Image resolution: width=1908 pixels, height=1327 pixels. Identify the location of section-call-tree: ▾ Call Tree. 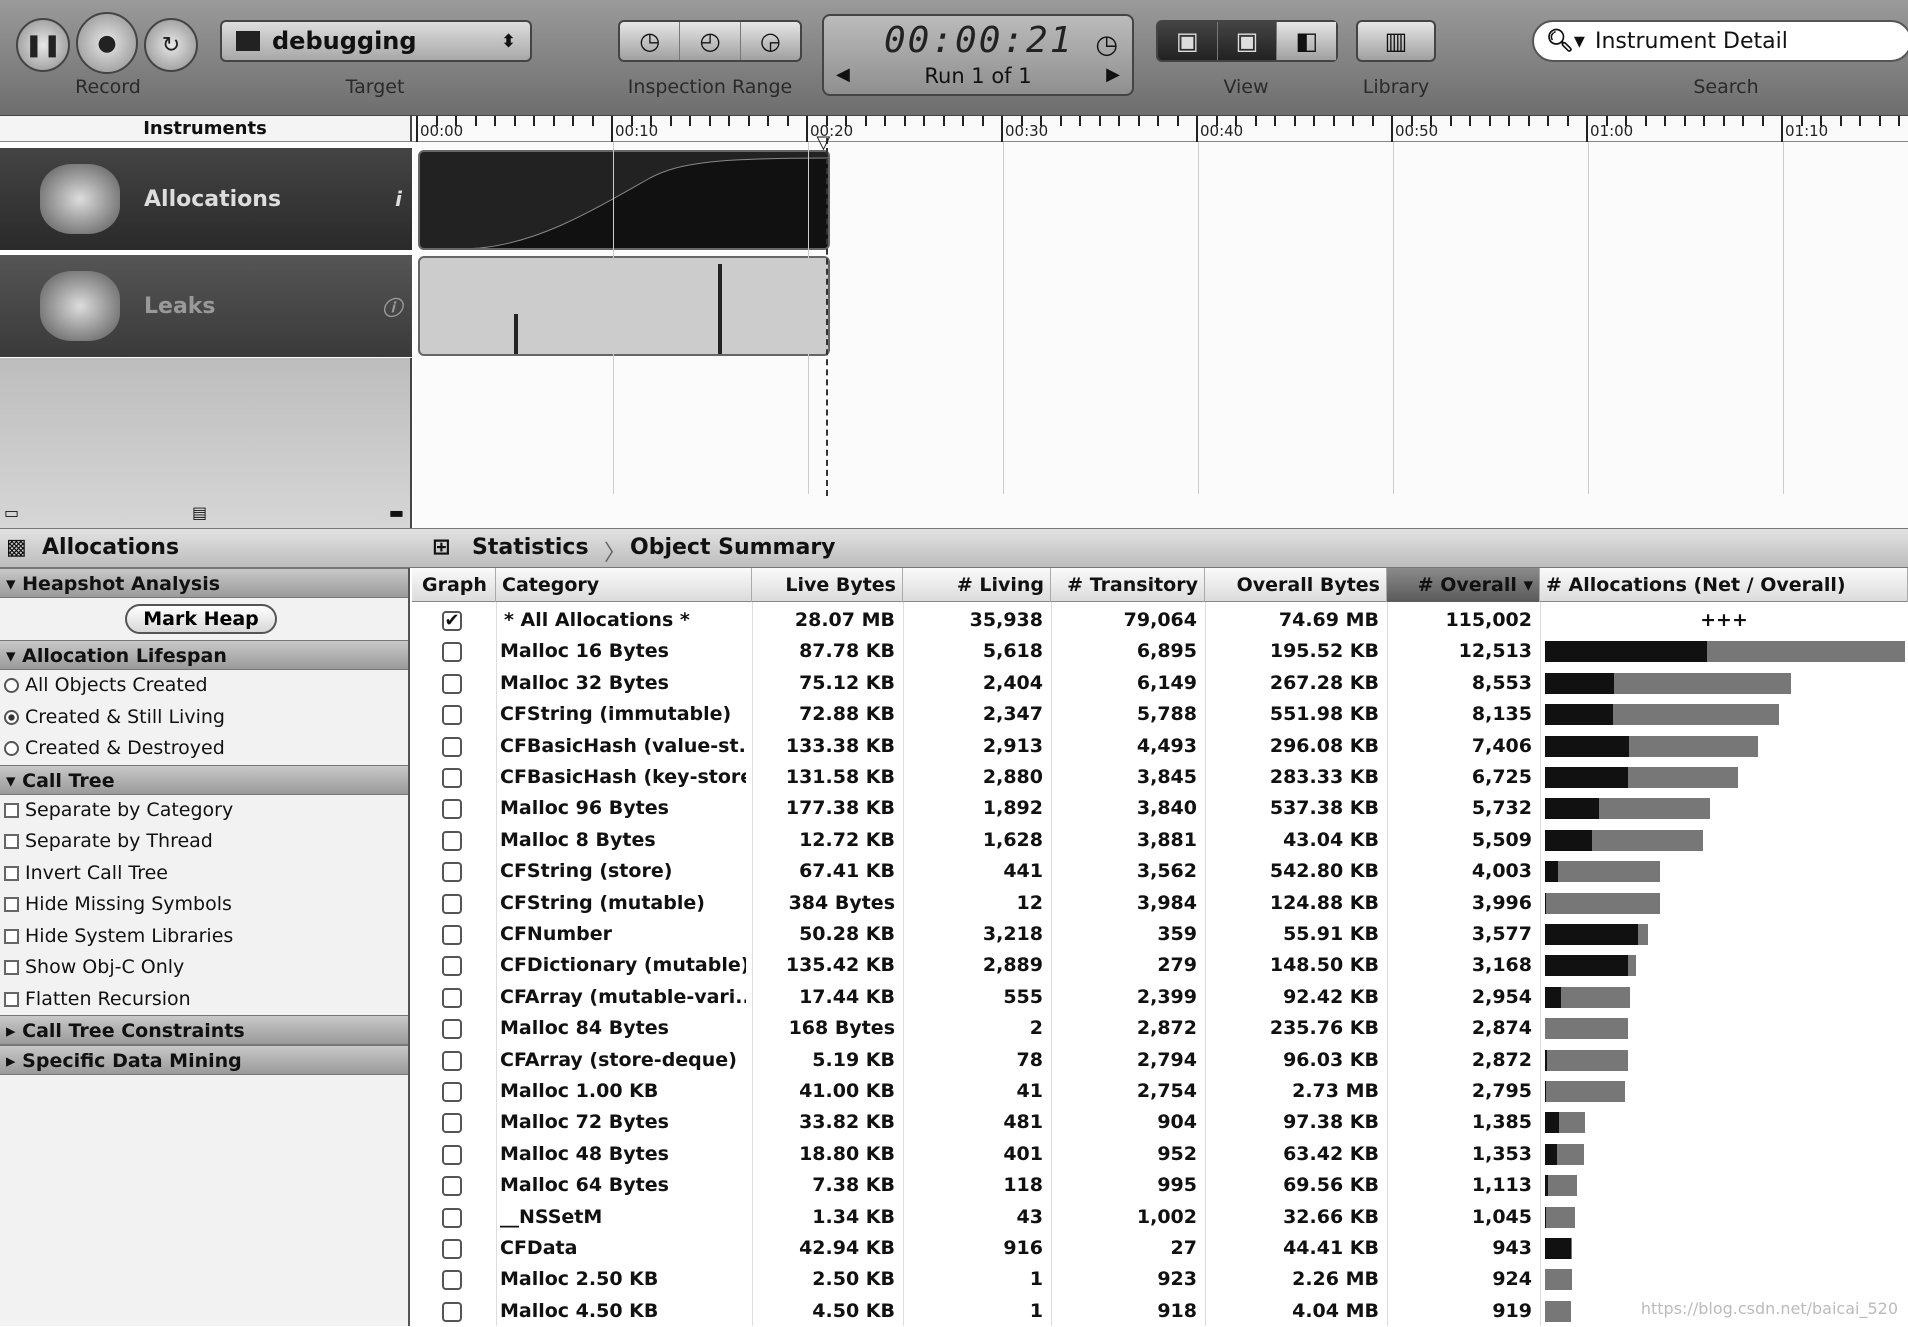
(204, 780).